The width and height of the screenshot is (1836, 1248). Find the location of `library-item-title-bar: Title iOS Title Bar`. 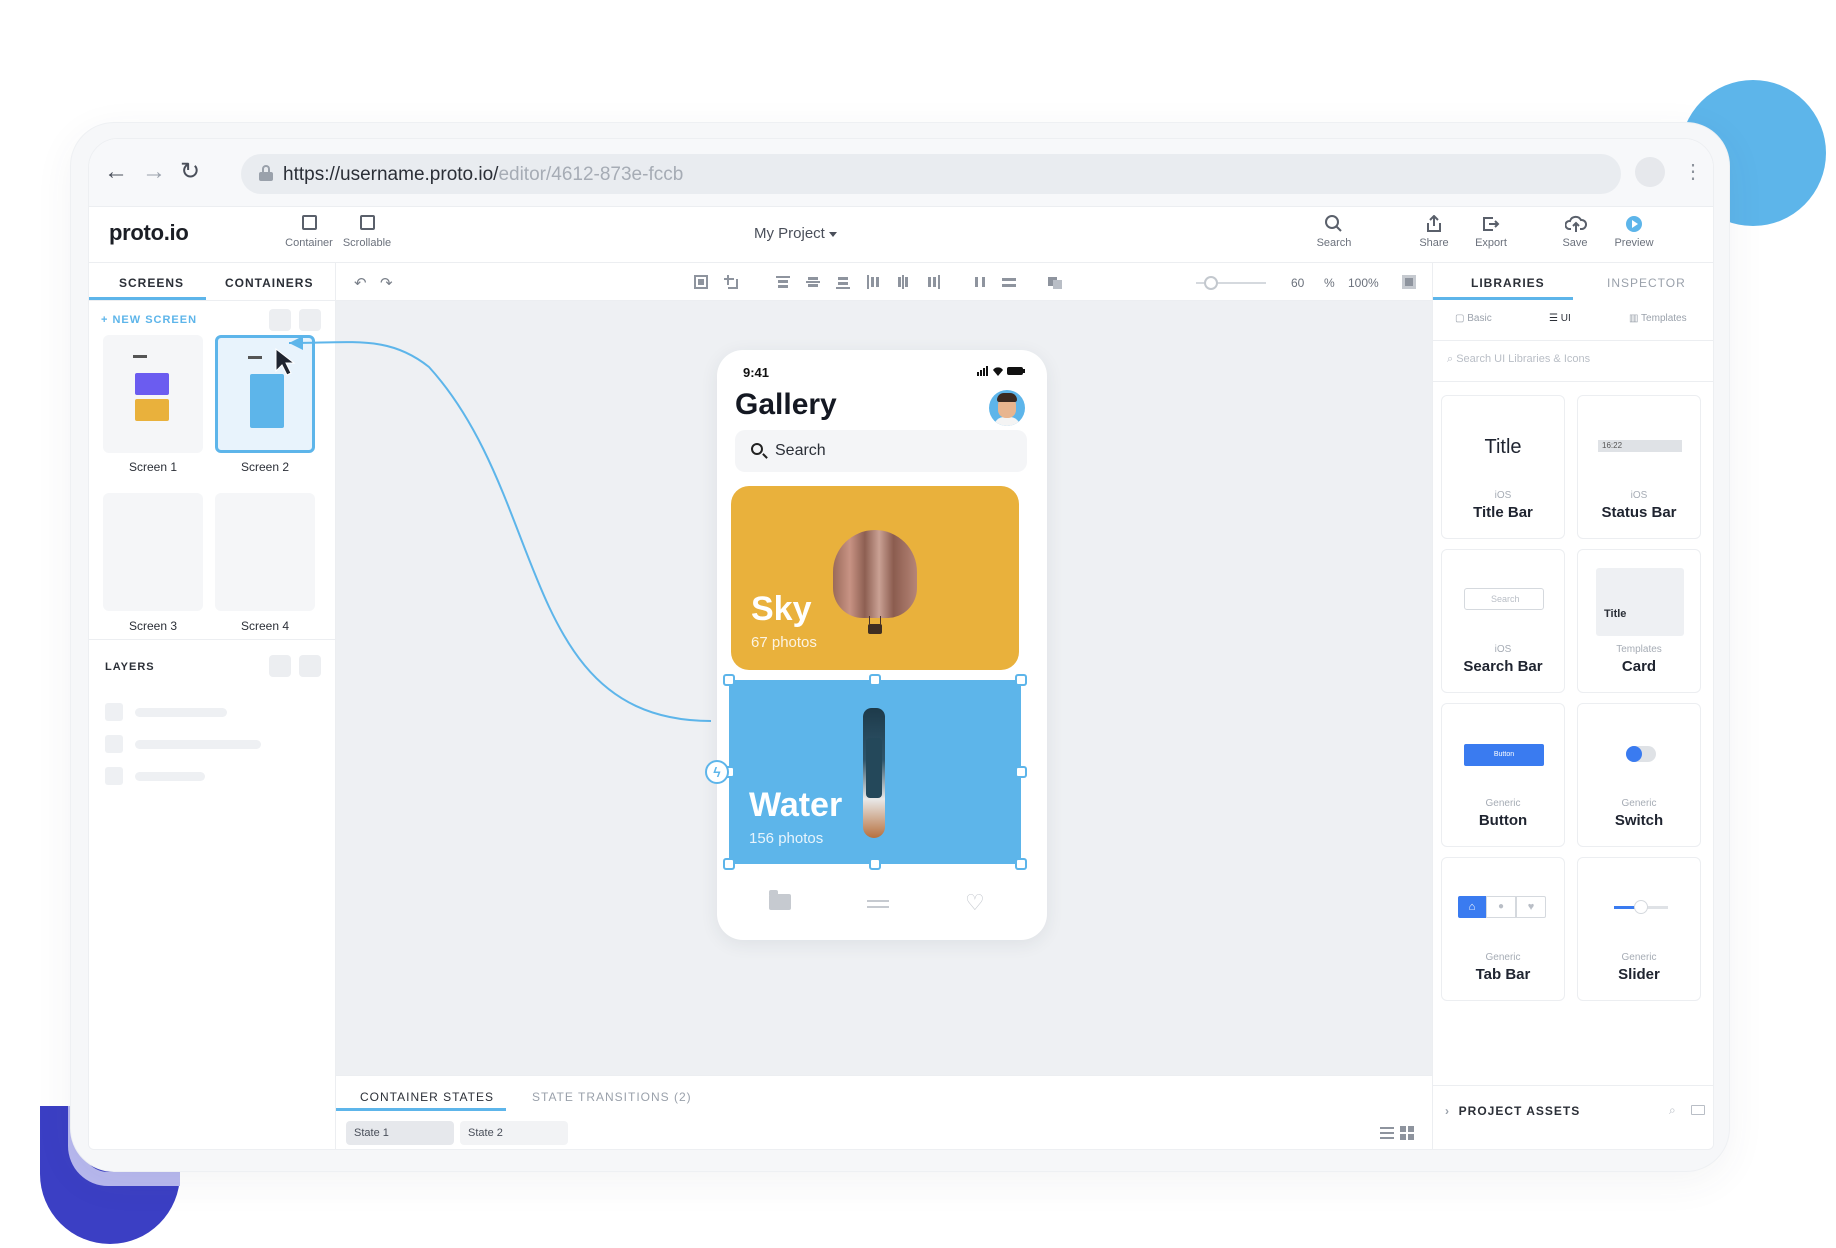

library-item-title-bar: Title iOS Title Bar is located at coordinates (1503, 467).